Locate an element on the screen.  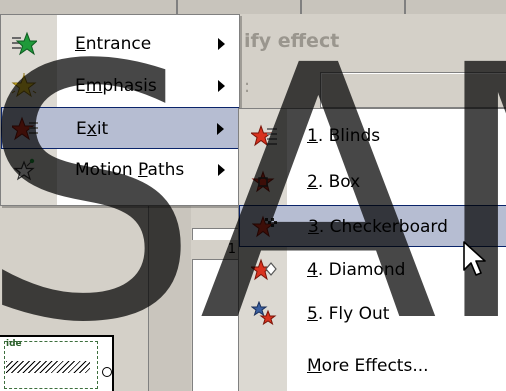
emphasis-effect-icon is located at coordinates (24, 85).